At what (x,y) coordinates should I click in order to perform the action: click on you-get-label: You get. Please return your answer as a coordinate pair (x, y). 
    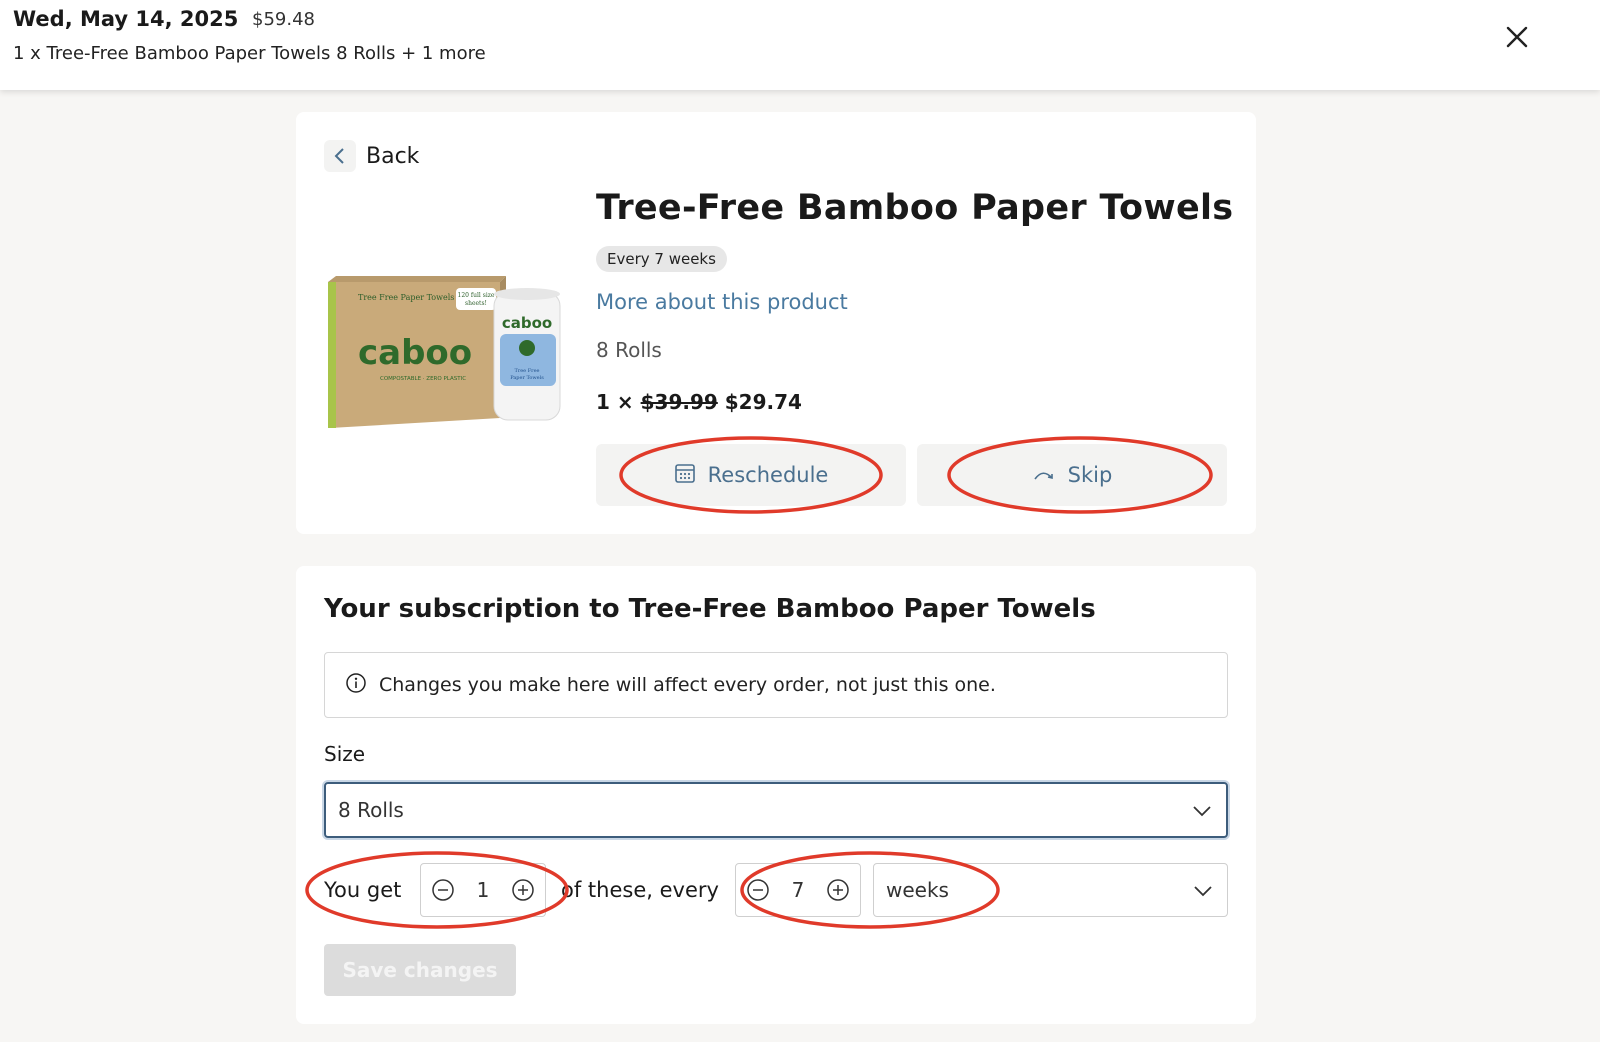
    Looking at the image, I should click on (363, 890).